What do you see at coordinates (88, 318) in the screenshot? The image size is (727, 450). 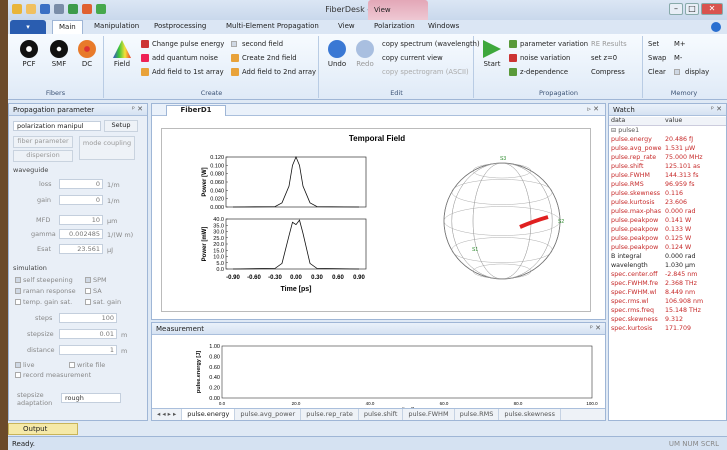 I see `steps-input: 100` at bounding box center [88, 318].